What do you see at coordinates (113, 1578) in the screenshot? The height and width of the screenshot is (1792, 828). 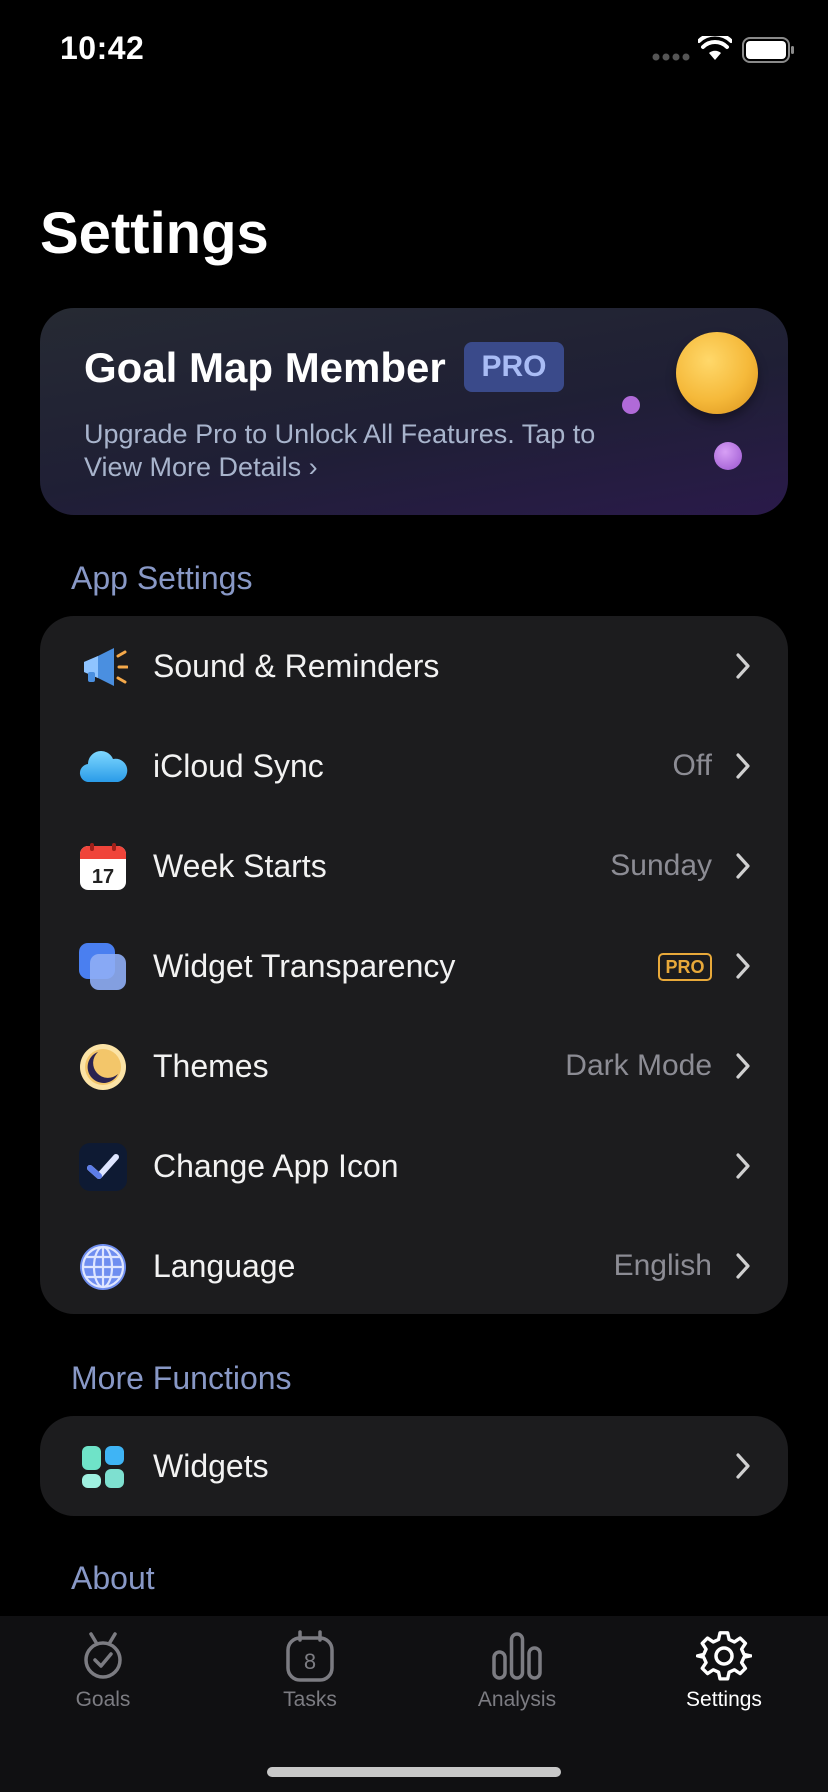 I see `section-label-about: About` at bounding box center [113, 1578].